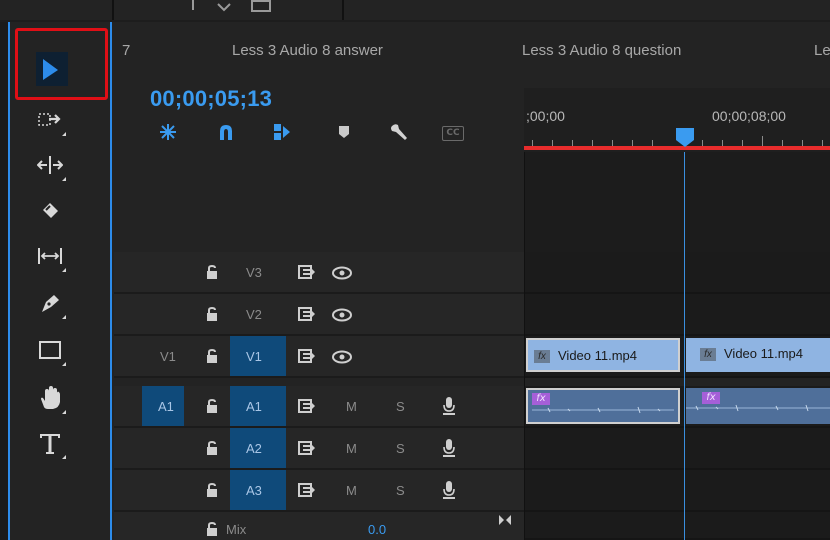  Describe the element at coordinates (601, 50) in the screenshot. I see `tab-less-3-audio-8-question: Less 3 Audio 8 question` at that location.